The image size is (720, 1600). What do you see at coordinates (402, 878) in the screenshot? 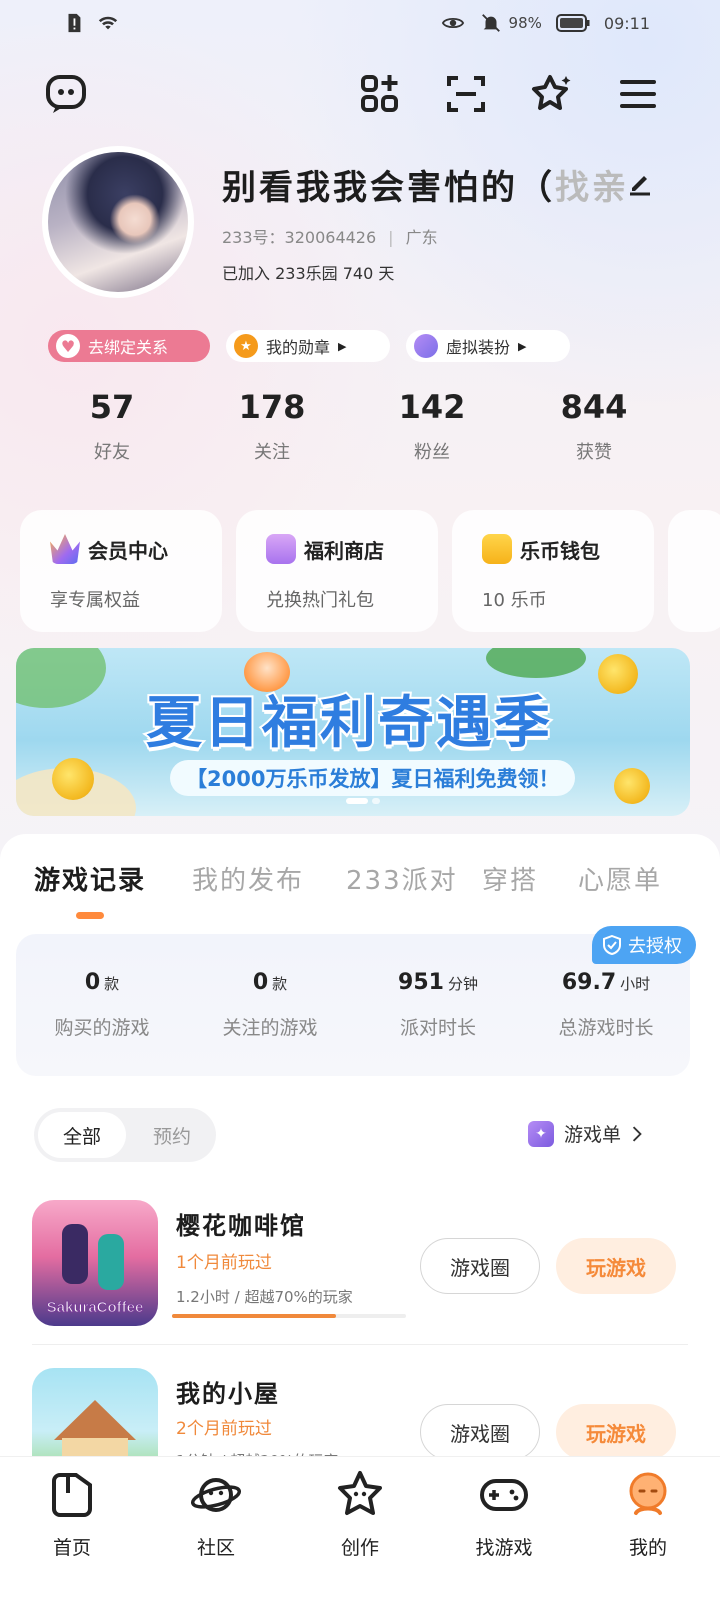
I see `tab-233-party: 233派对` at bounding box center [402, 878].